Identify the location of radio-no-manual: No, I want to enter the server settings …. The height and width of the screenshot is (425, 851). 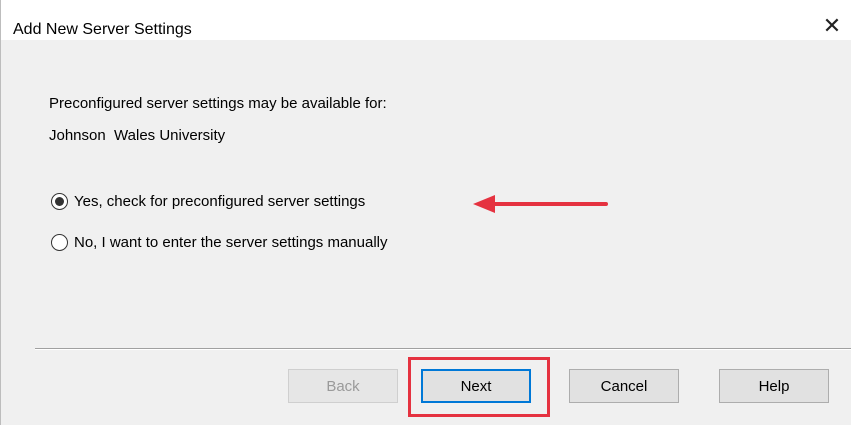
(219, 242).